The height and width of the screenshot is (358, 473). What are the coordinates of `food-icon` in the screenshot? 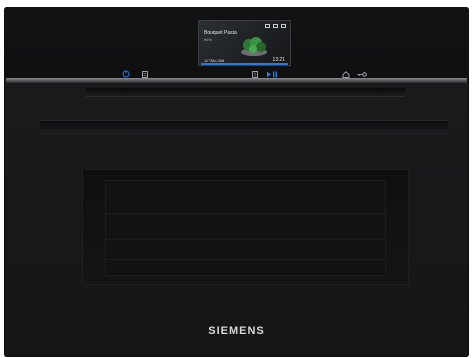 It's located at (254, 46).